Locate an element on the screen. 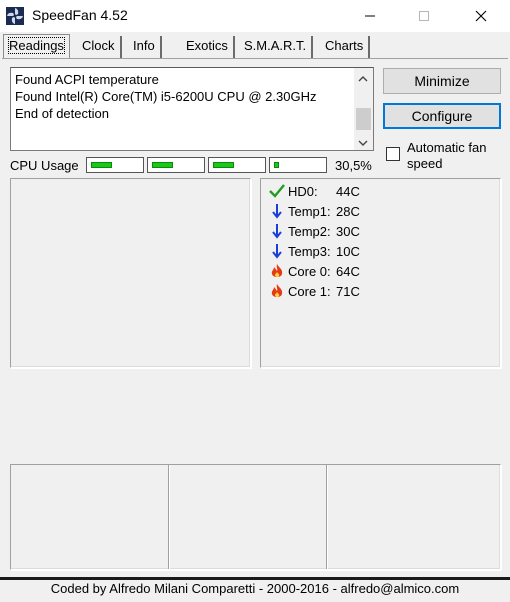  reading-value: 28C is located at coordinates (348, 211).